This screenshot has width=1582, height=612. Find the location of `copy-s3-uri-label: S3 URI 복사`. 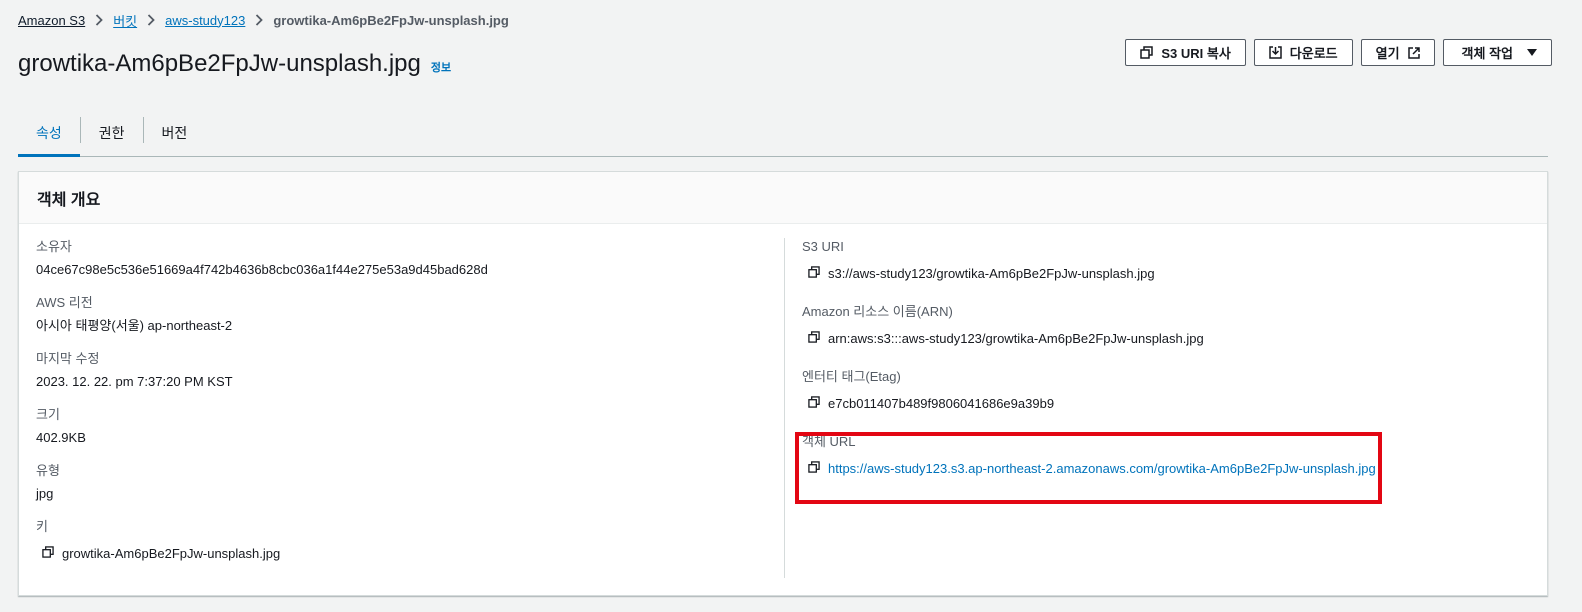

copy-s3-uri-label: S3 URI 복사 is located at coordinates (1196, 53).